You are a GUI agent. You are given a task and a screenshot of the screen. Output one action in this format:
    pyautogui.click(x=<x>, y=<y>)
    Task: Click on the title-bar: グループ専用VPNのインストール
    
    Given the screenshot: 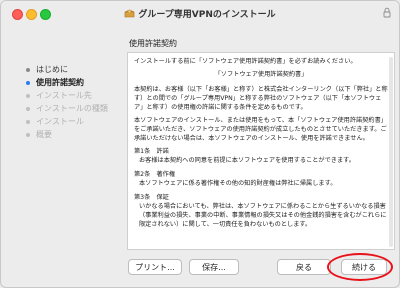 What is the action you would take?
    pyautogui.click(x=200, y=14)
    